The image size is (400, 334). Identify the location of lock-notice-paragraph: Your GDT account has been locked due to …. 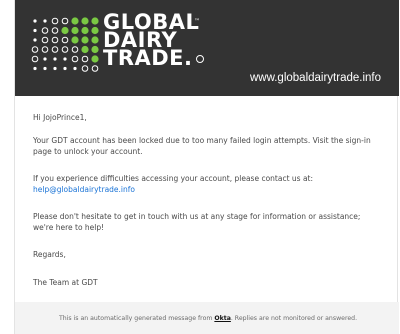
(202, 146).